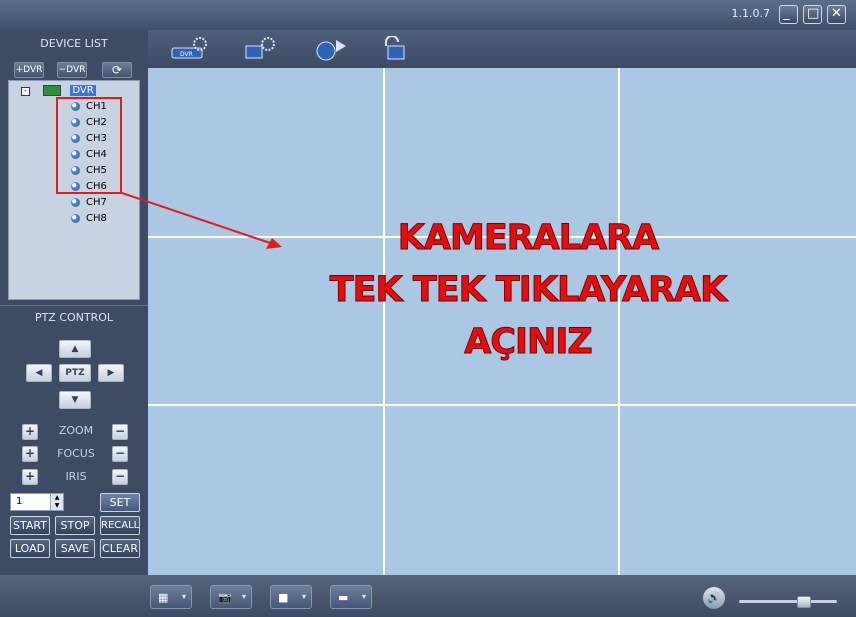 The image size is (856, 617). I want to click on grid-layout-icon: ▦, so click(163, 597).